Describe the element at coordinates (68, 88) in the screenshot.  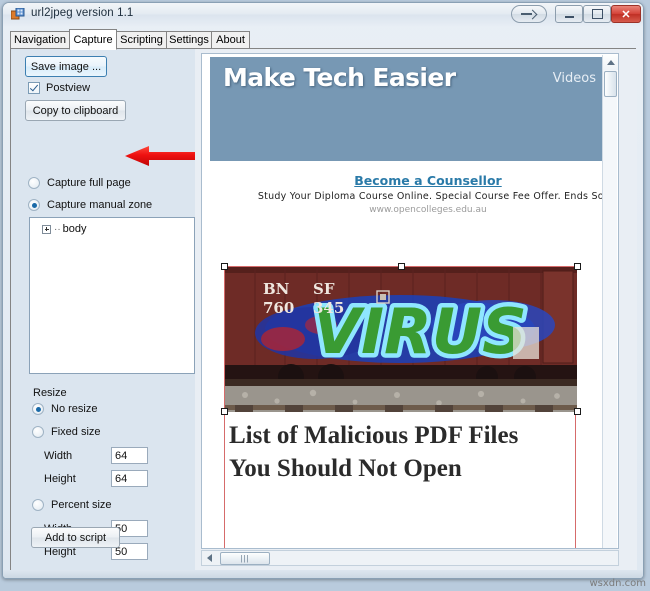
I see `postview-label: Postview` at that location.